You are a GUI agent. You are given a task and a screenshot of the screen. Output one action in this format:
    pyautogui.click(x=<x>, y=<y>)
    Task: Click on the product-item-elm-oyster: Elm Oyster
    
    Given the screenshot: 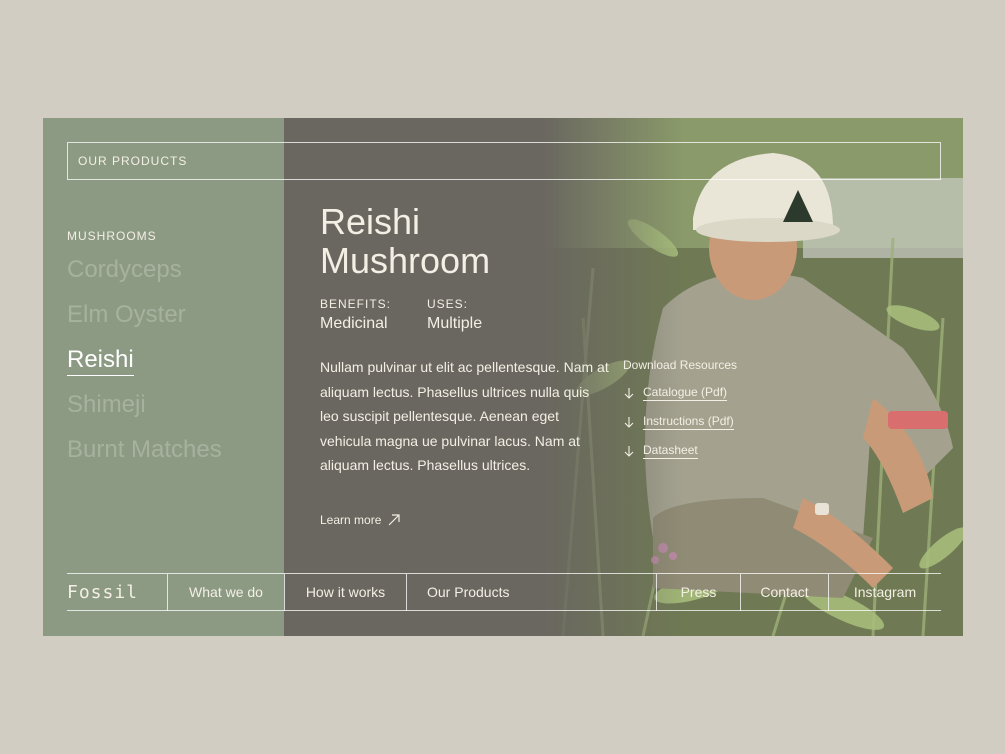 What is the action you would take?
    pyautogui.click(x=144, y=322)
    